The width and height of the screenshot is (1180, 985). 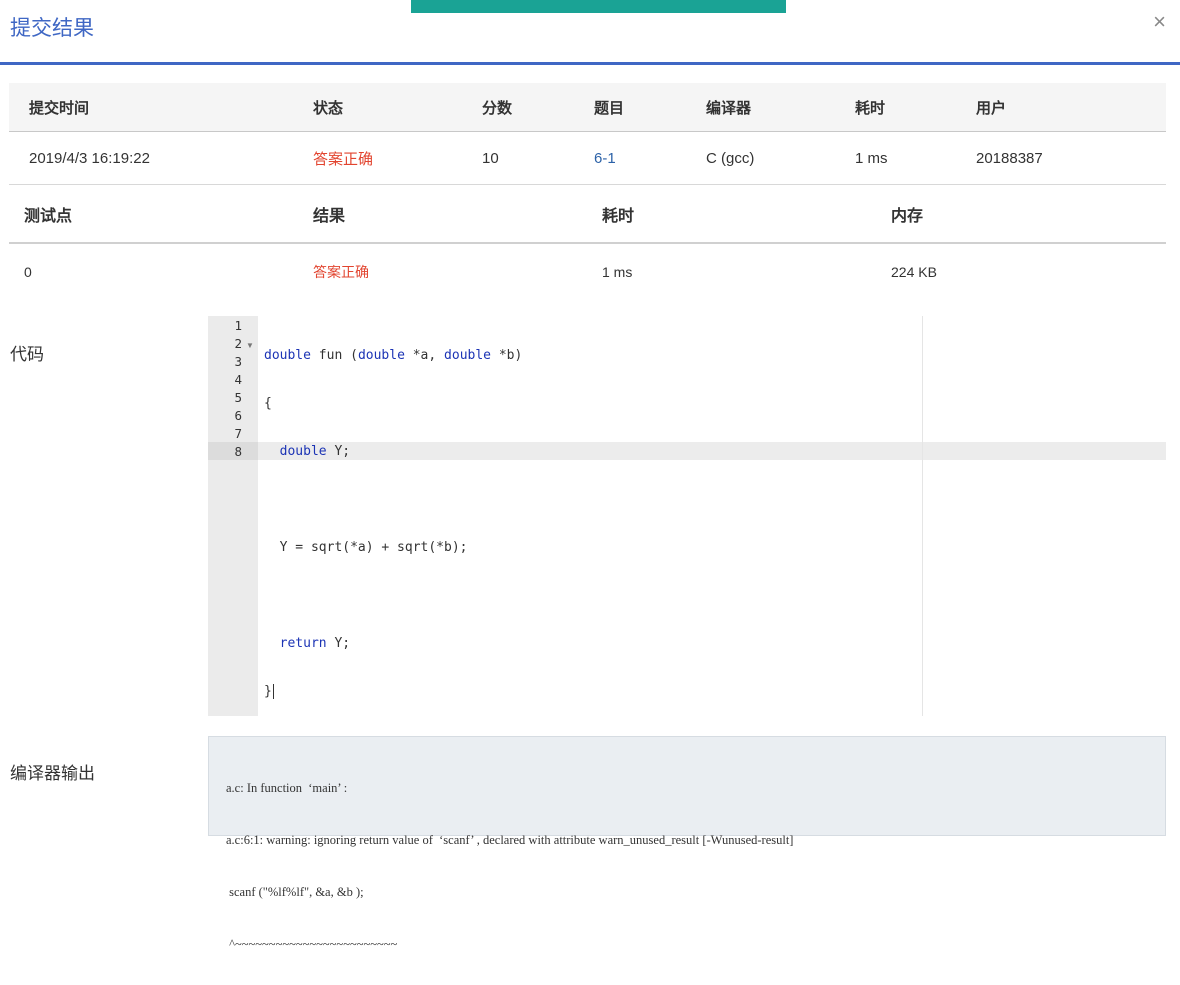 I want to click on duration: 1 ms, so click(x=915, y=158).